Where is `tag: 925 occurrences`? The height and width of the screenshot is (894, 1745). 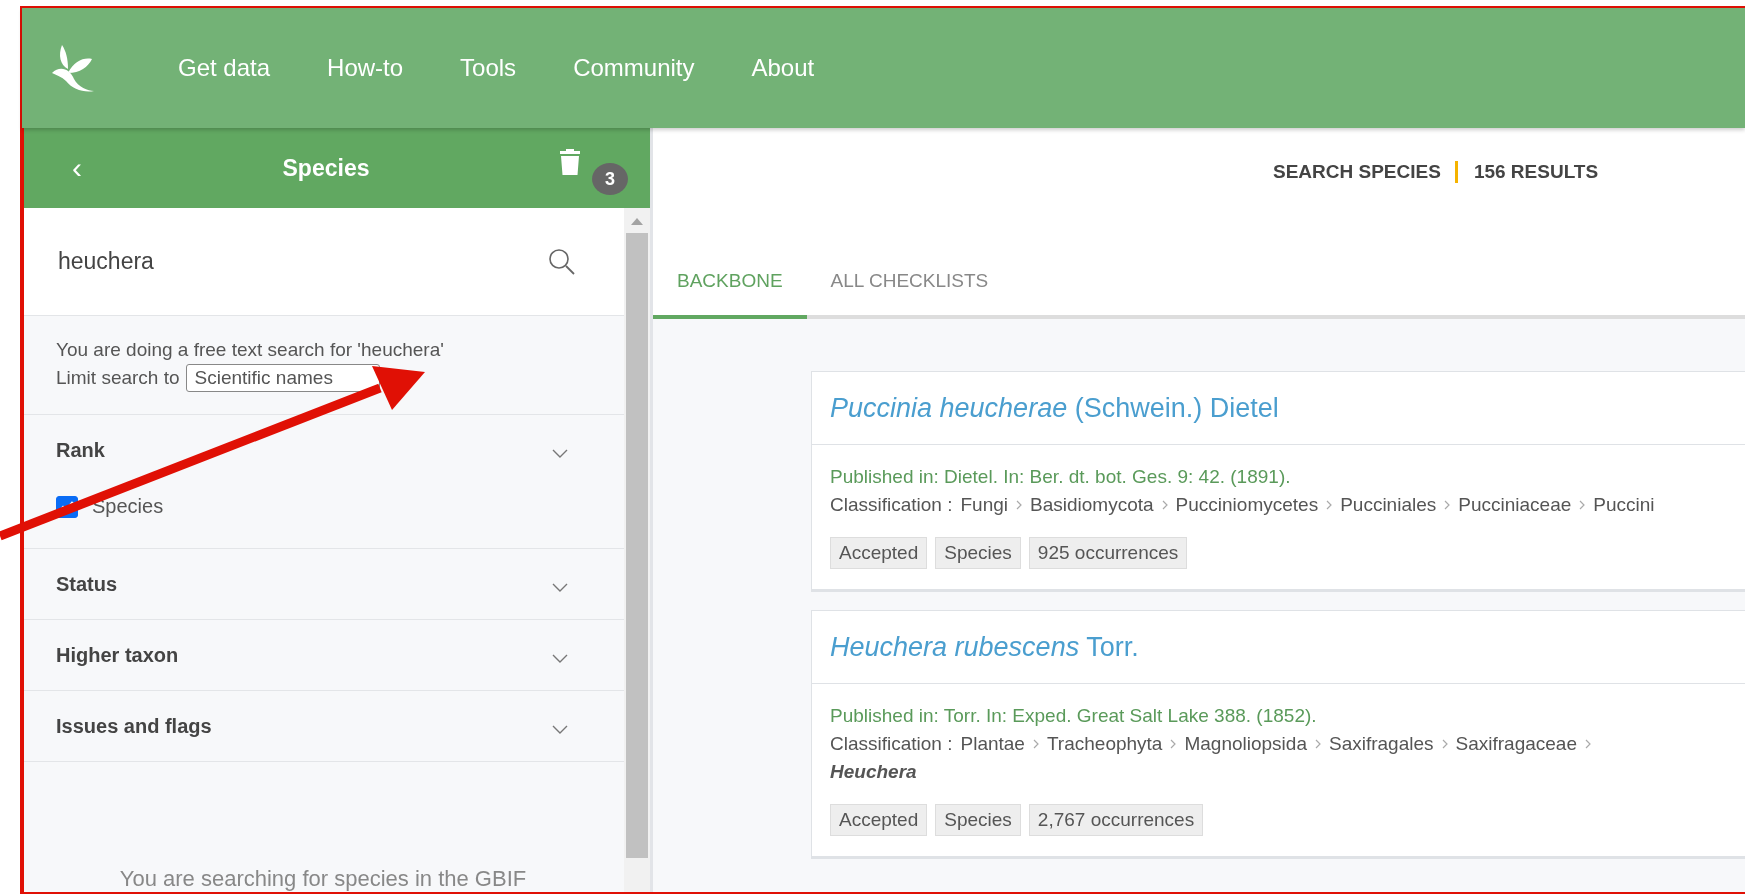
tag: 925 occurrences is located at coordinates (1108, 553).